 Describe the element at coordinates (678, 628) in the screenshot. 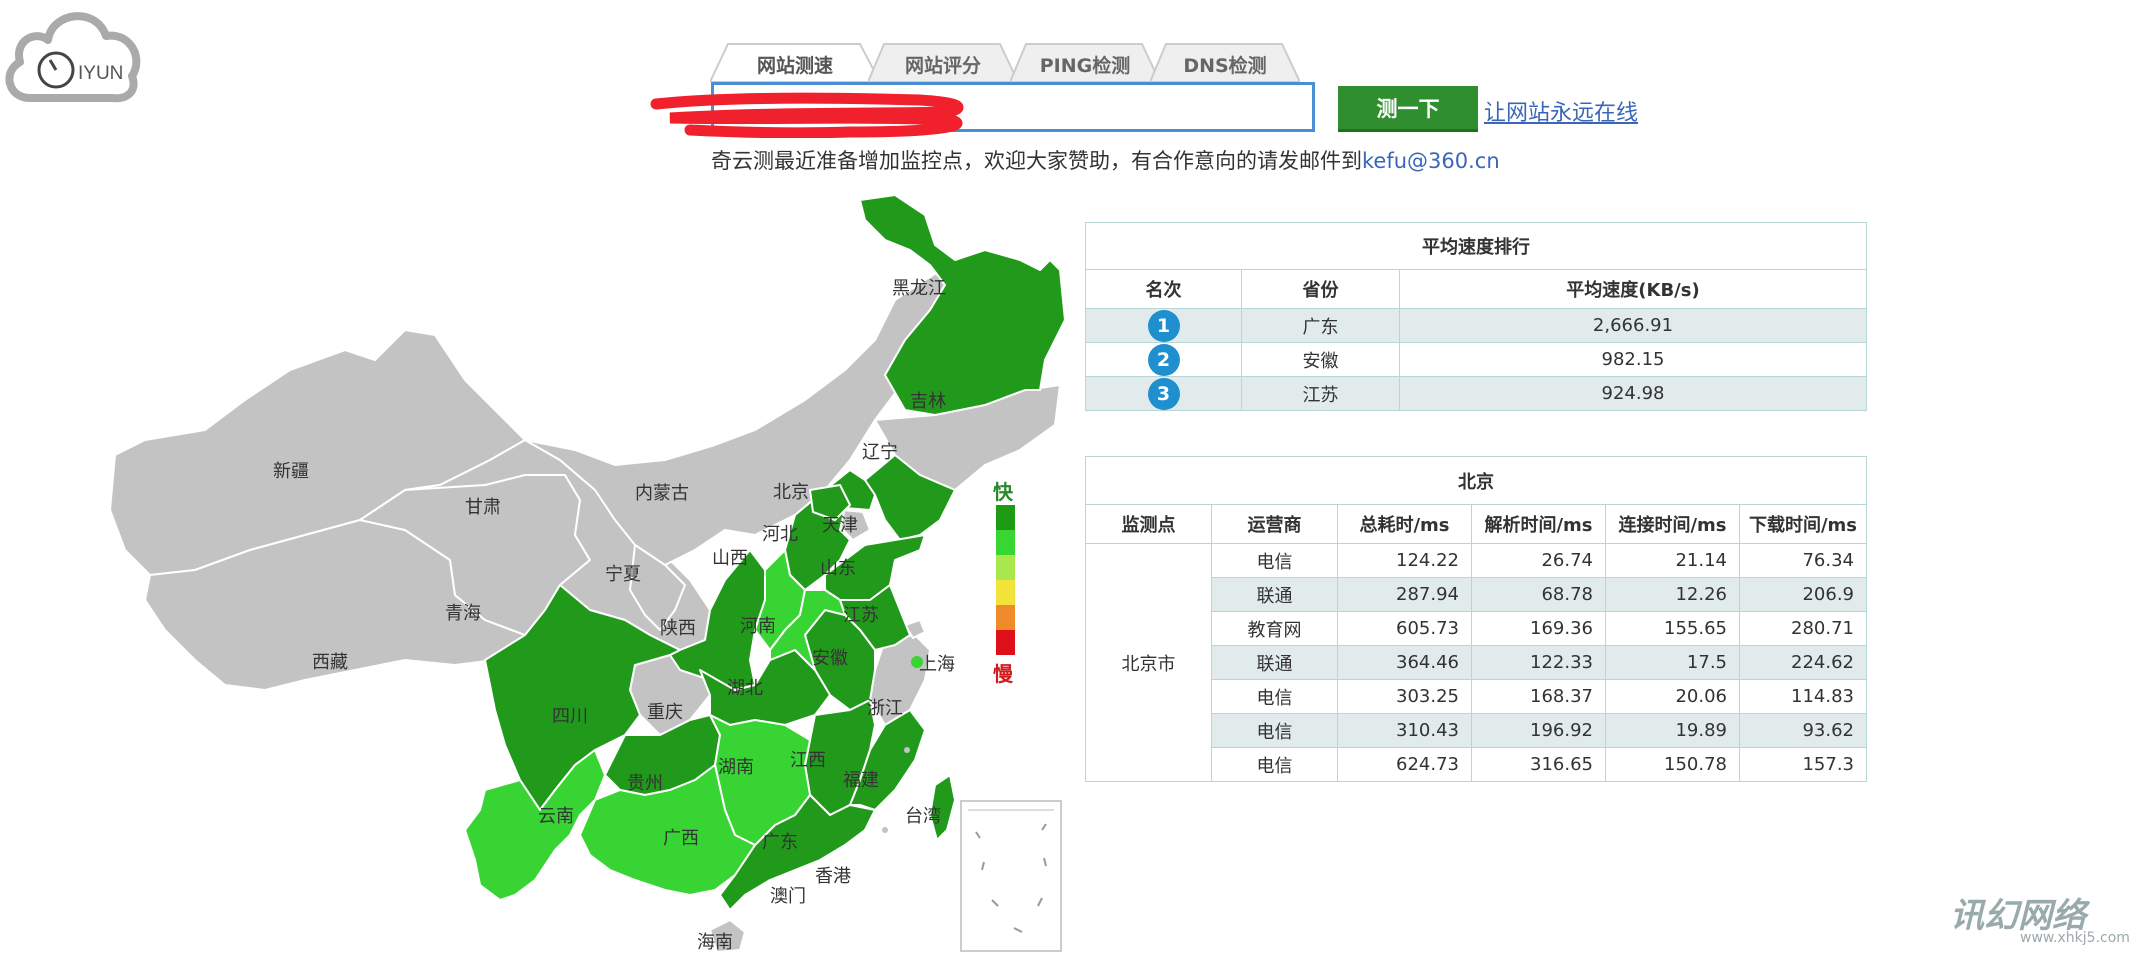

I see `label-shaanxi: 陕西` at that location.